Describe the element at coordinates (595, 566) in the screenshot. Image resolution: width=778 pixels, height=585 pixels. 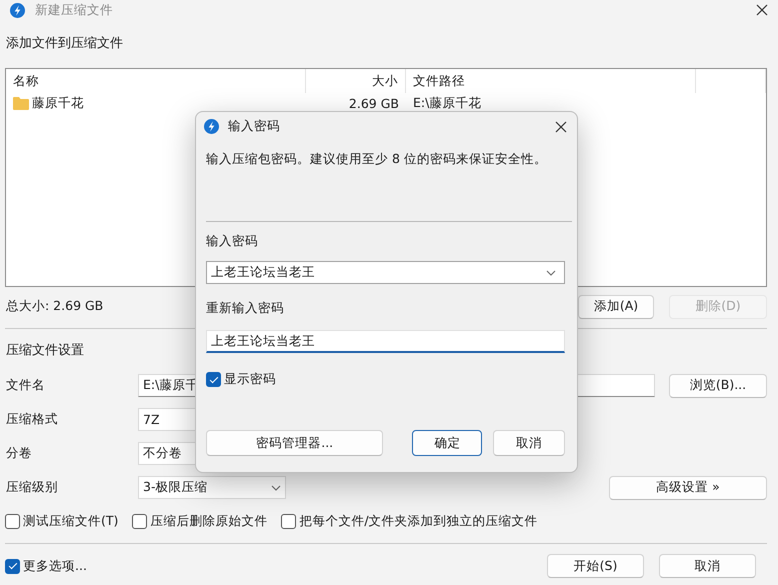
I see `start-button: 开始(S)` at that location.